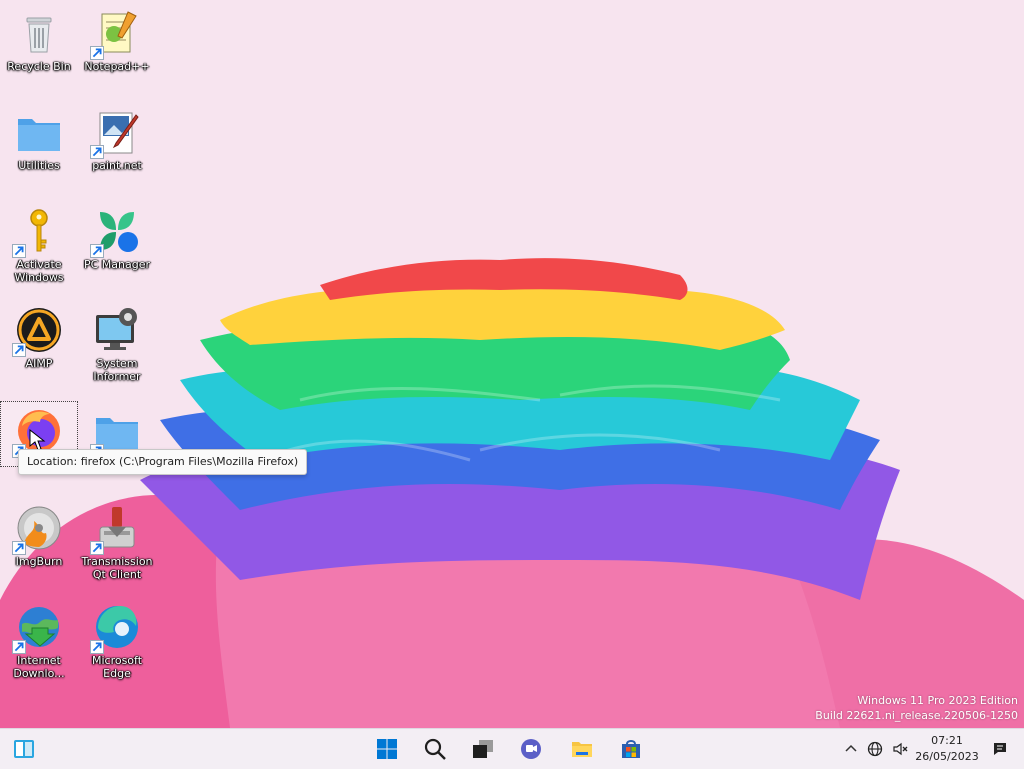 This screenshot has height=769, width=1024. I want to click on task-view-button, so click(483, 749).